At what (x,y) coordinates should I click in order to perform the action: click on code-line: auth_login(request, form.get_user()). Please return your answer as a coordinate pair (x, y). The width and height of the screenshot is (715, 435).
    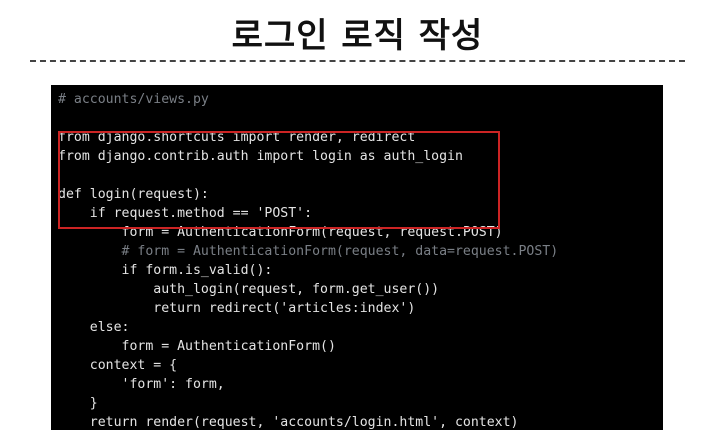
    Looking at the image, I should click on (249, 289).